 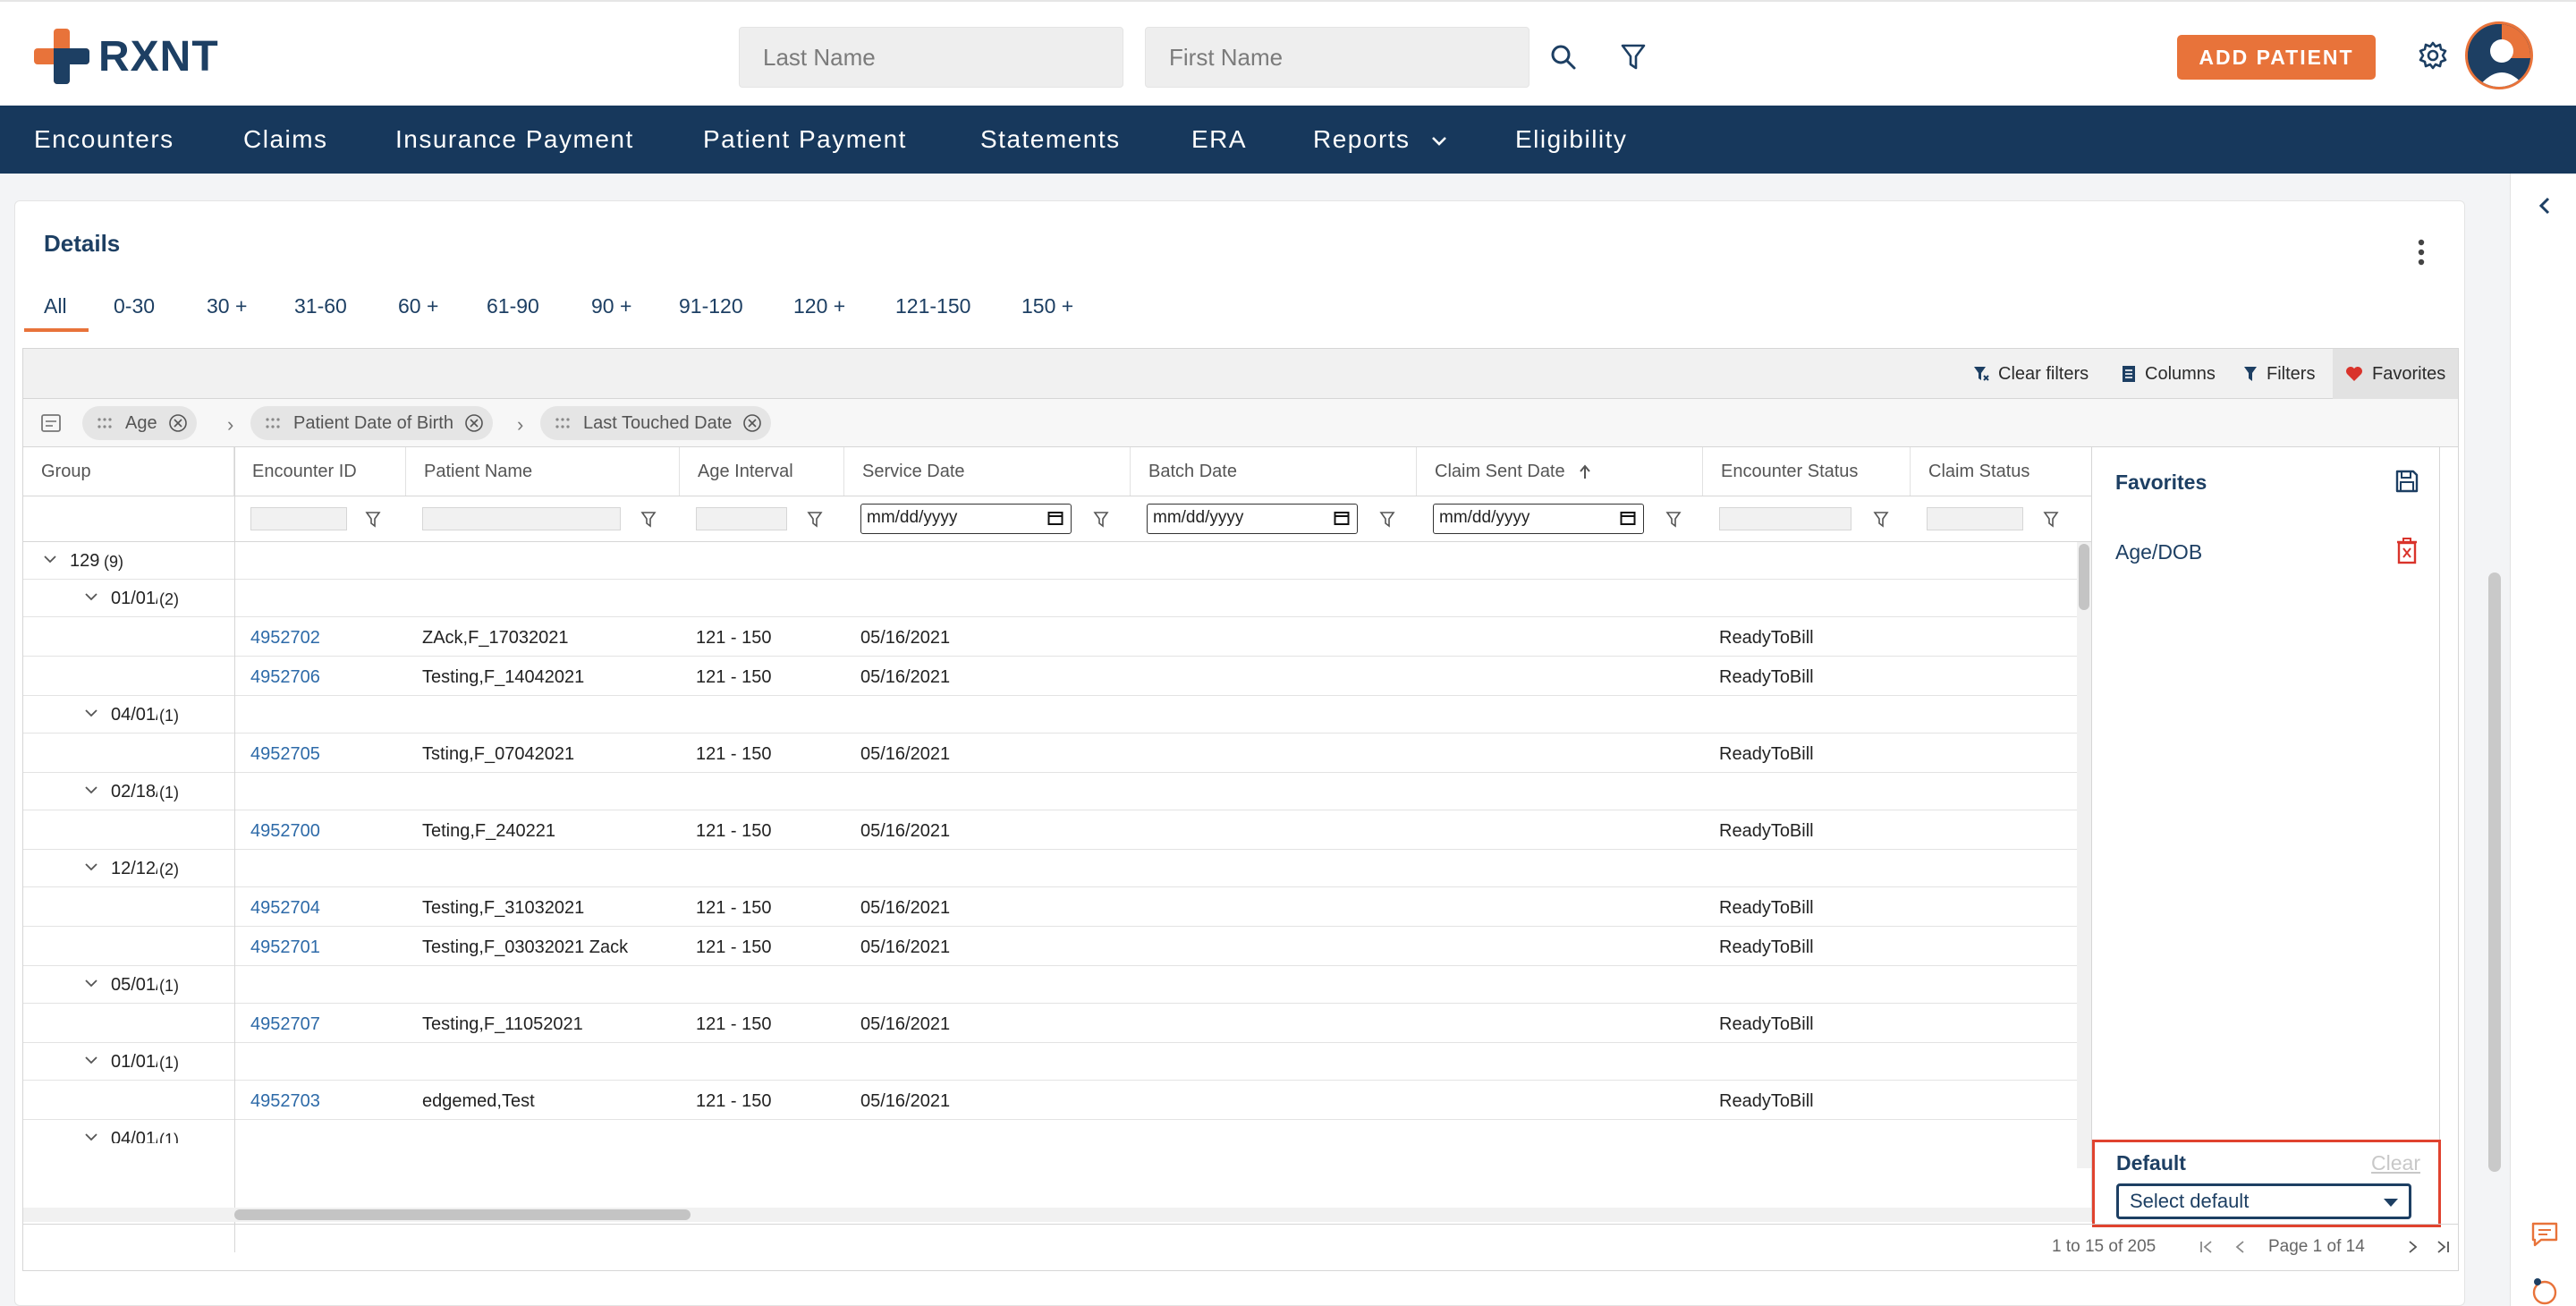 I want to click on encounter-id-cell: 4952704, so click(x=285, y=908).